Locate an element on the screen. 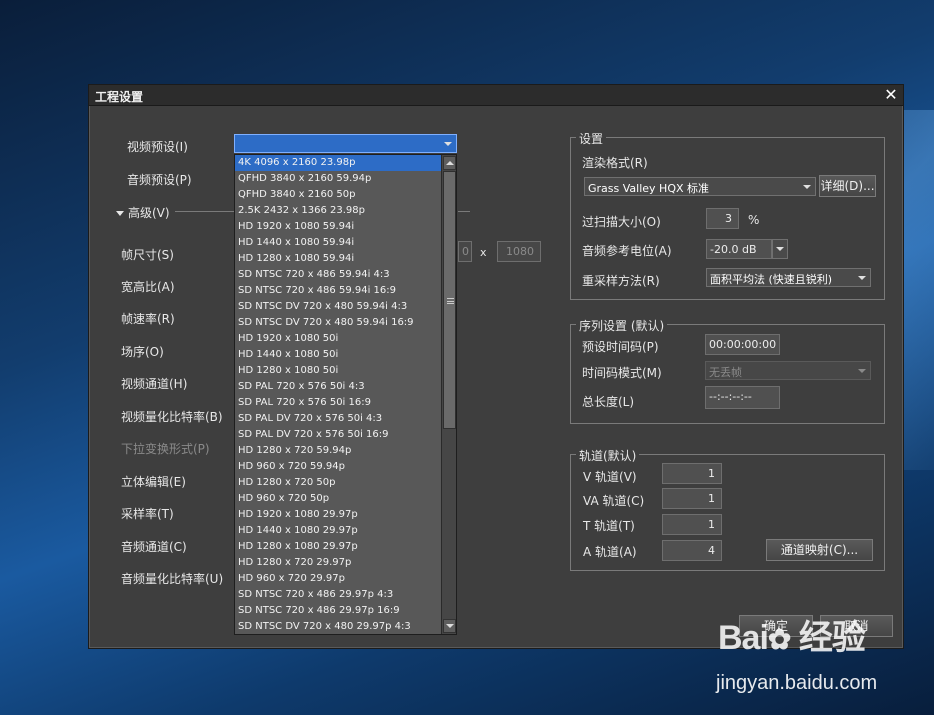 The image size is (934, 715). render-format-select: Grass Valley HQX 标准 is located at coordinates (700, 186).